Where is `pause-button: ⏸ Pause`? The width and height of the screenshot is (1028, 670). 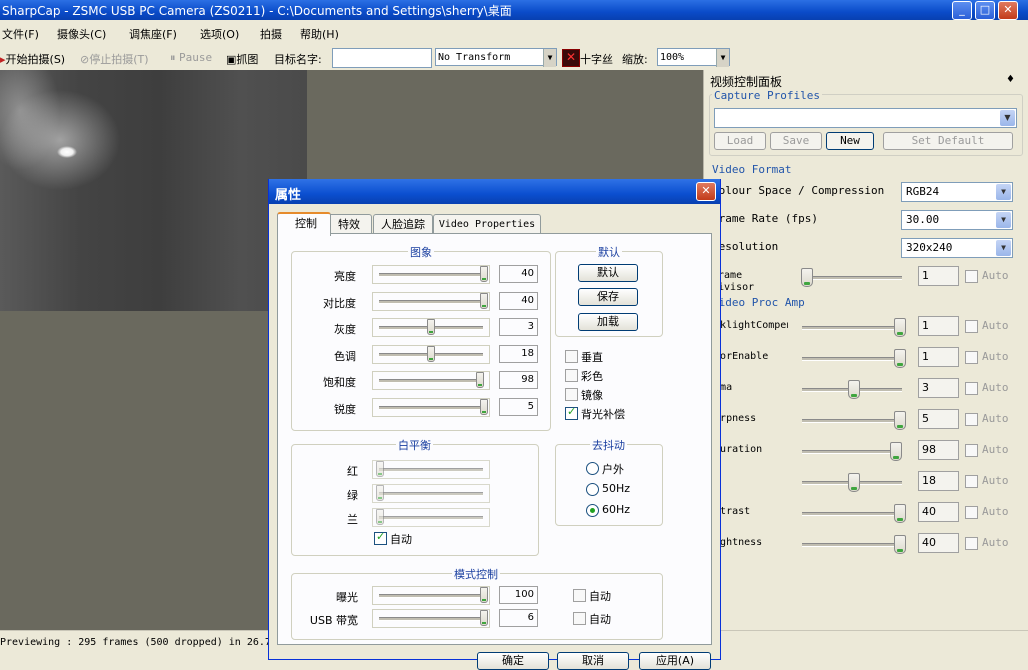 pause-button: ⏸ Pause is located at coordinates (191, 58).